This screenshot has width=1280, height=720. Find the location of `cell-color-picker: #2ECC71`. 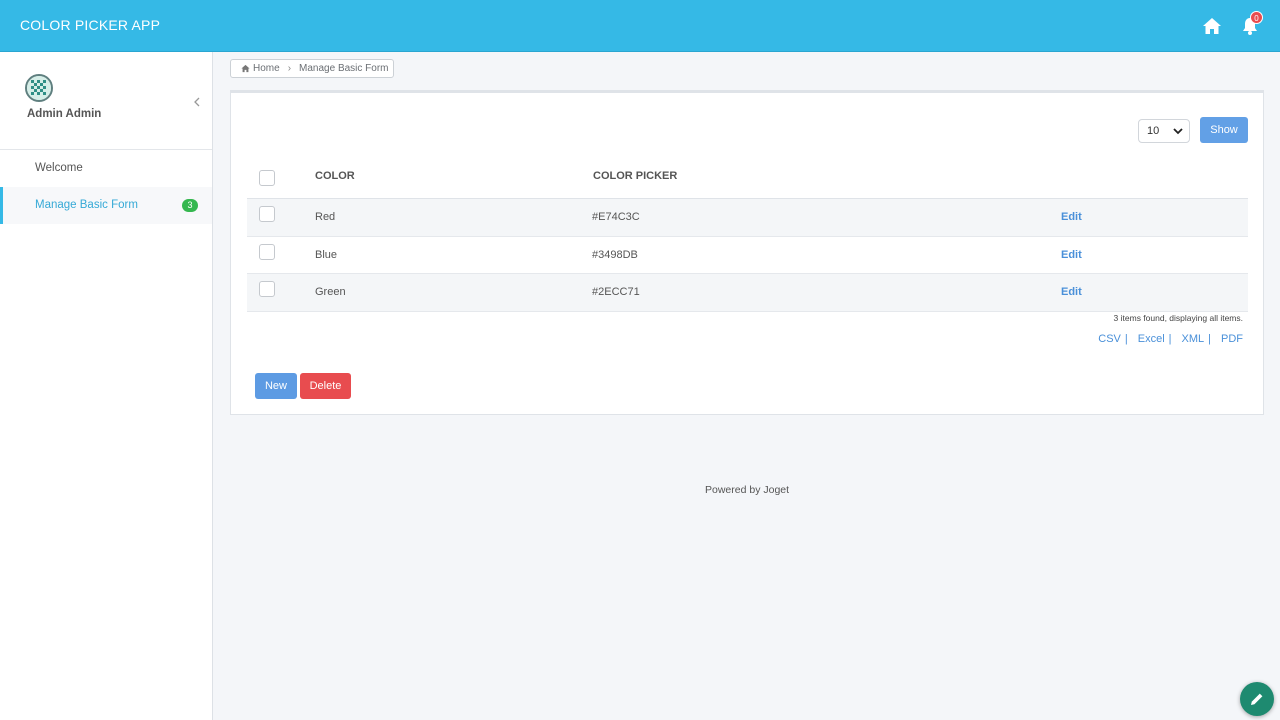

cell-color-picker: #2ECC71 is located at coordinates (616, 292).